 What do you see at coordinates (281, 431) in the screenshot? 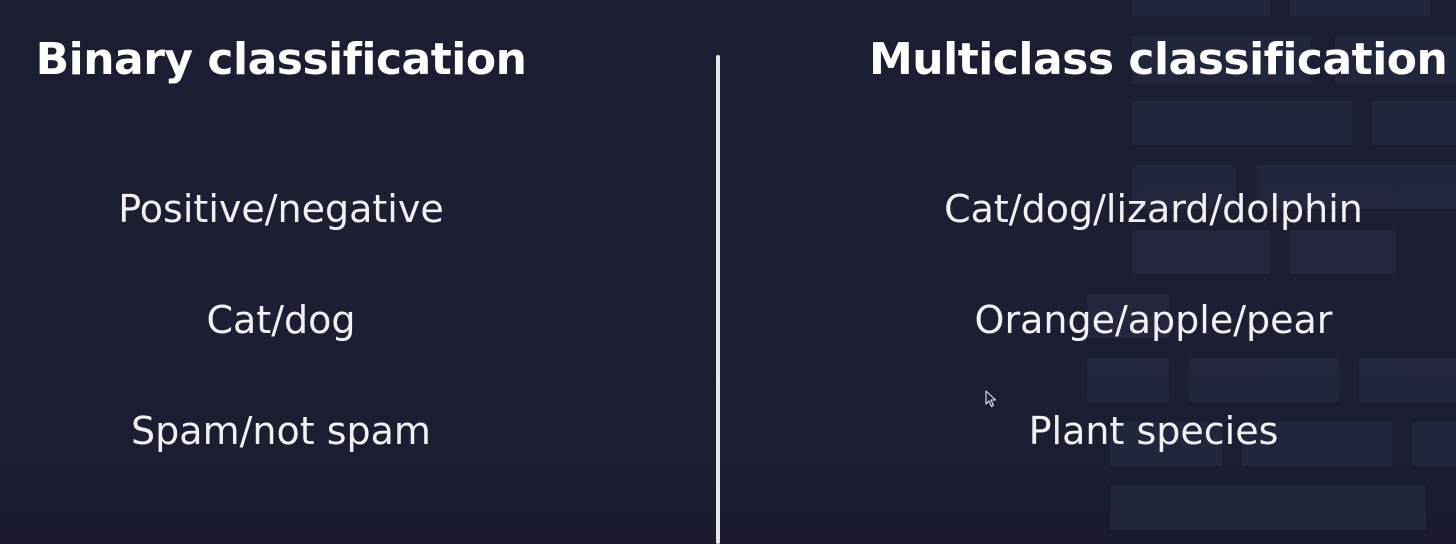
I see `binary-example-item: Spam/not spam` at bounding box center [281, 431].